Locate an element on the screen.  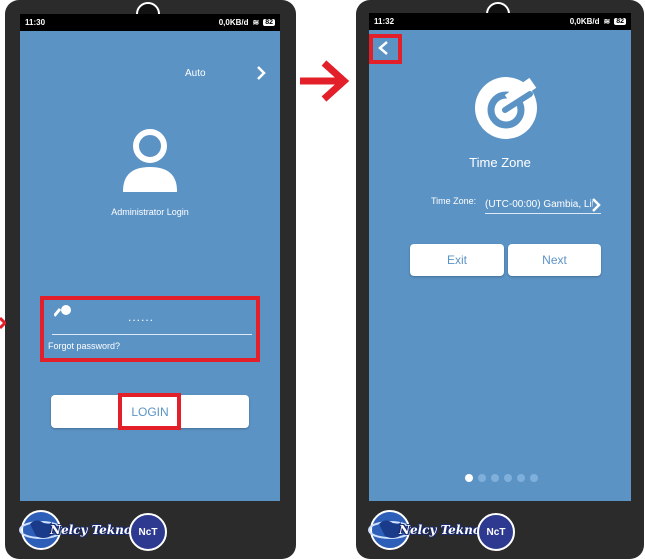
status-bar: 11:30 0,0KB/d ≋ 82 is located at coordinates (150, 22).